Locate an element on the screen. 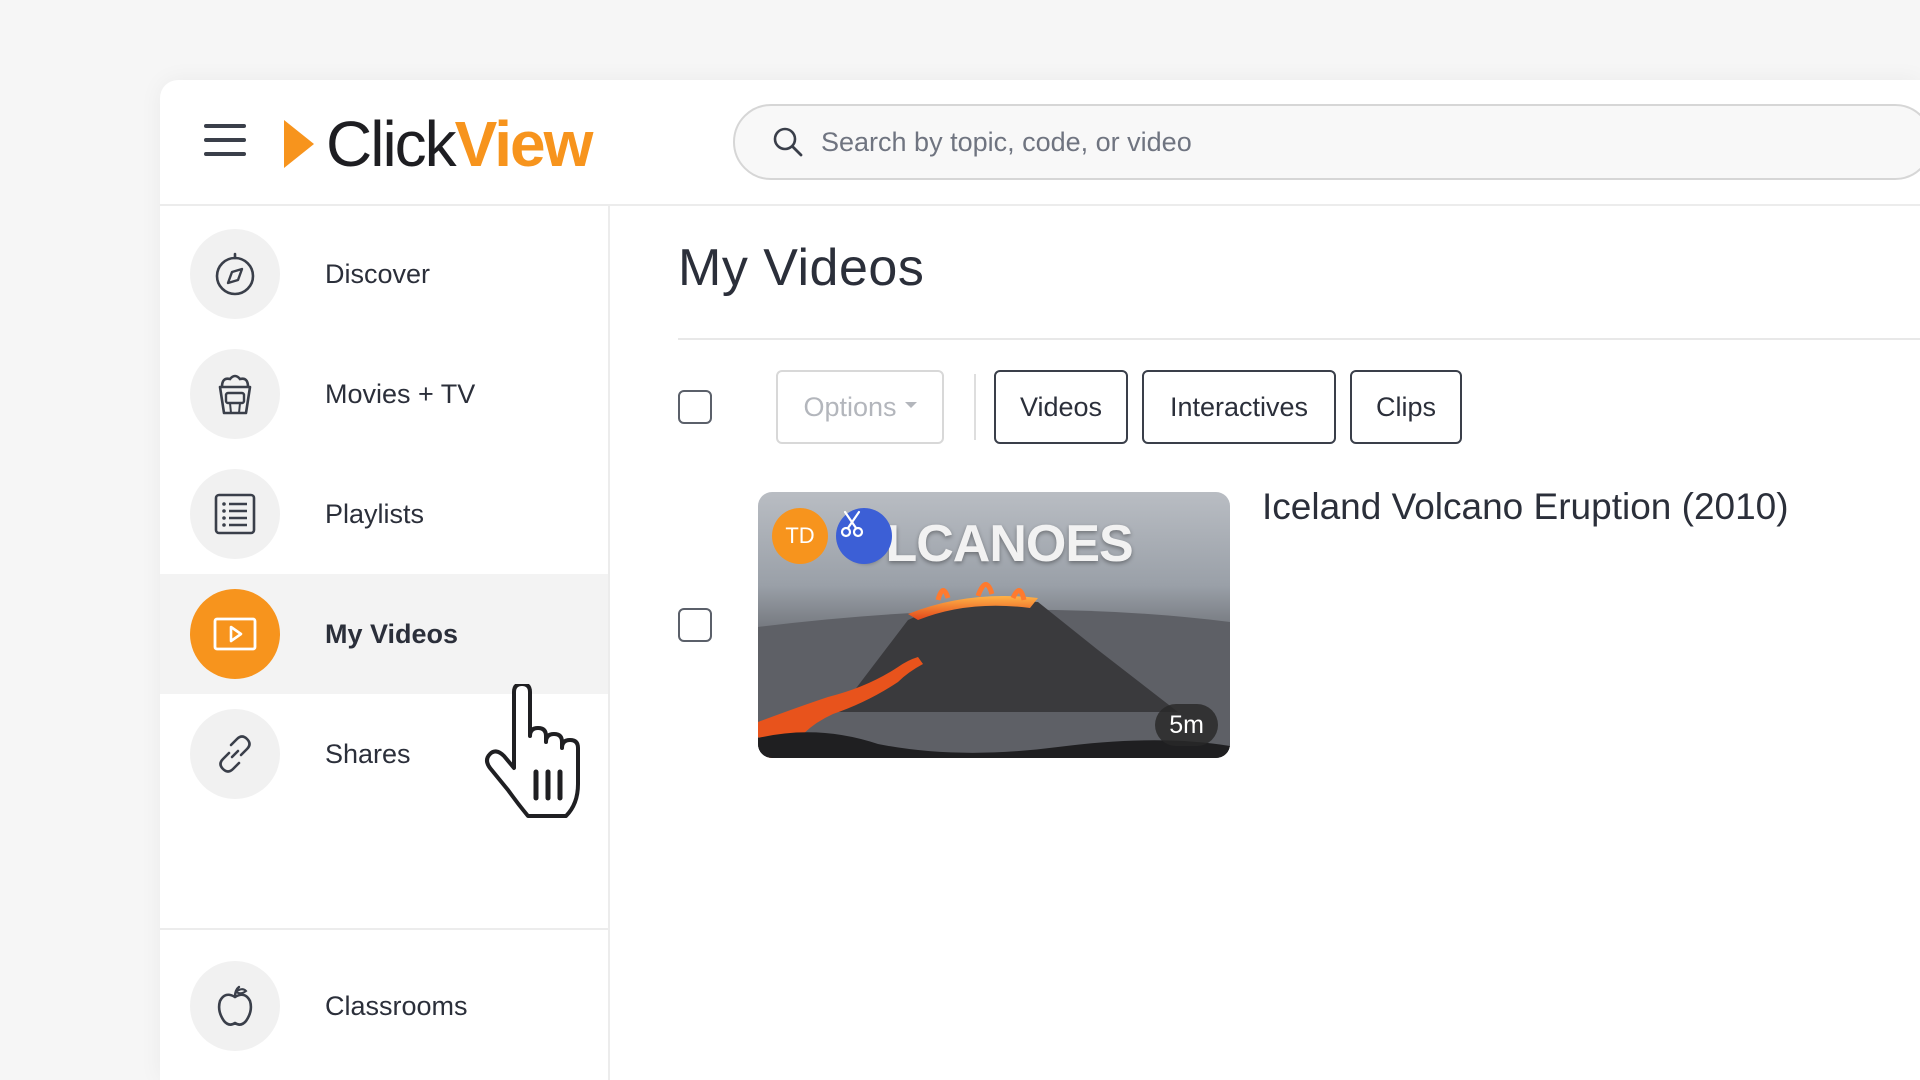  video-thumbnail: OLCANOES TD 5m is located at coordinates (994, 625).